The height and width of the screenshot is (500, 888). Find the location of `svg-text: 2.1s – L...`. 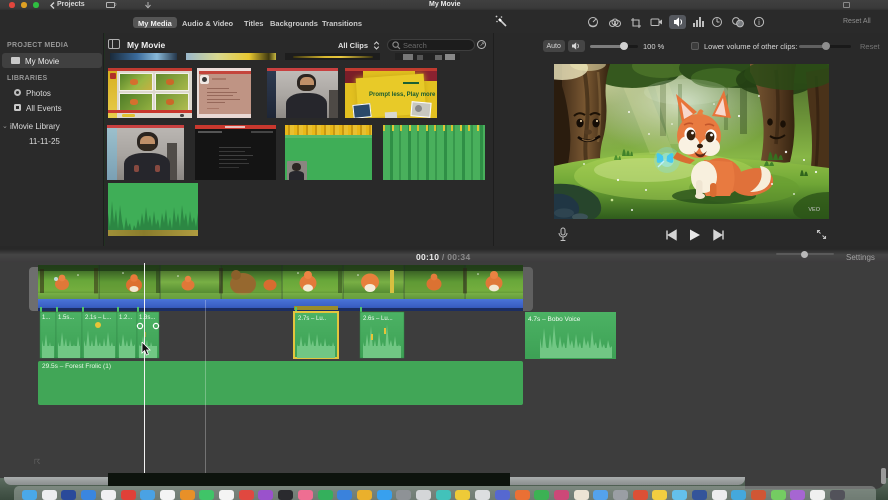

svg-text: 2.1s – L... is located at coordinates (98, 318).